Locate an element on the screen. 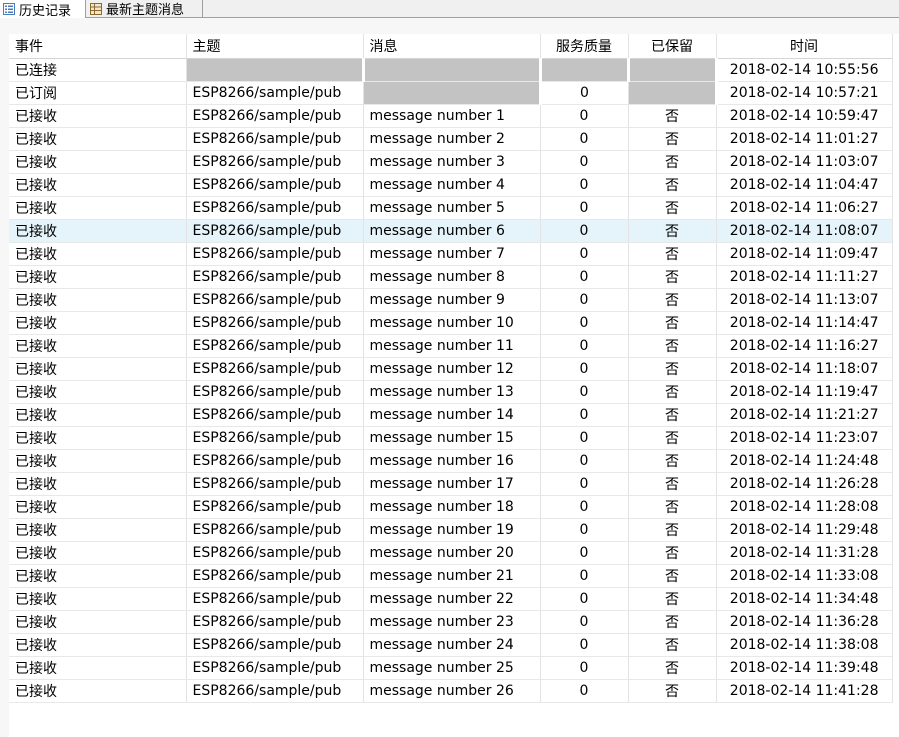 This screenshot has height=737, width=899. cell-message is located at coordinates (452, 70).